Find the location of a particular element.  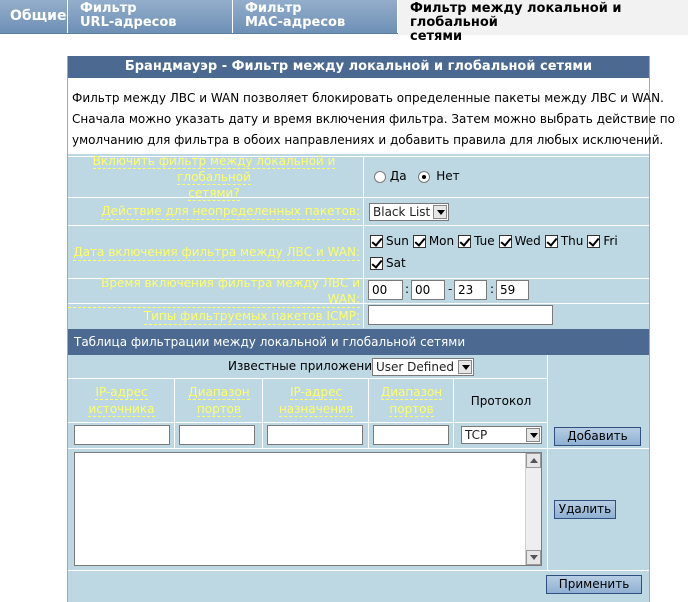

tab-lan-wan-filter-line2: сетями is located at coordinates (436, 36).